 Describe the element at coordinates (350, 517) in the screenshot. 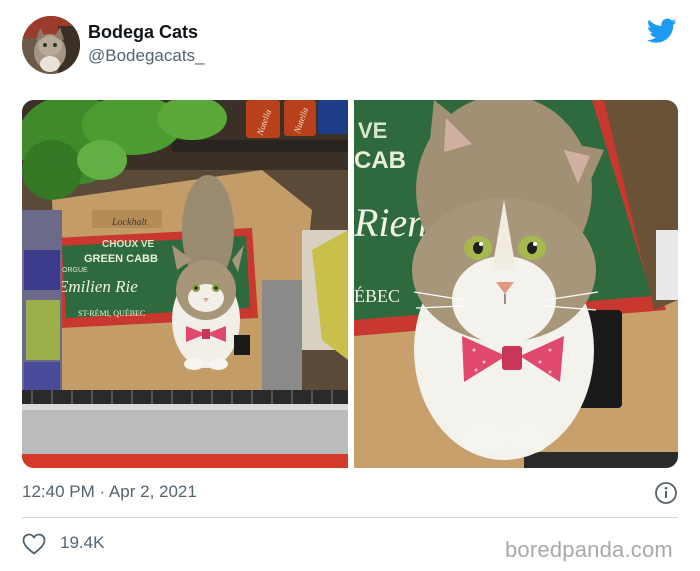

I see `divider` at that location.